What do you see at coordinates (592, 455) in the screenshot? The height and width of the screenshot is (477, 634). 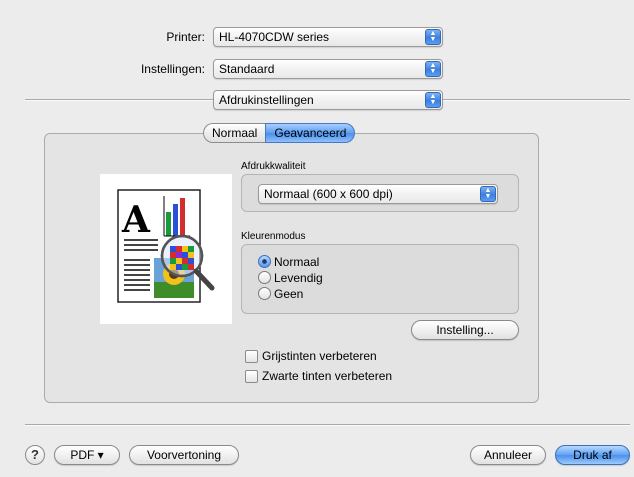 I see `print-button: Druk af` at bounding box center [592, 455].